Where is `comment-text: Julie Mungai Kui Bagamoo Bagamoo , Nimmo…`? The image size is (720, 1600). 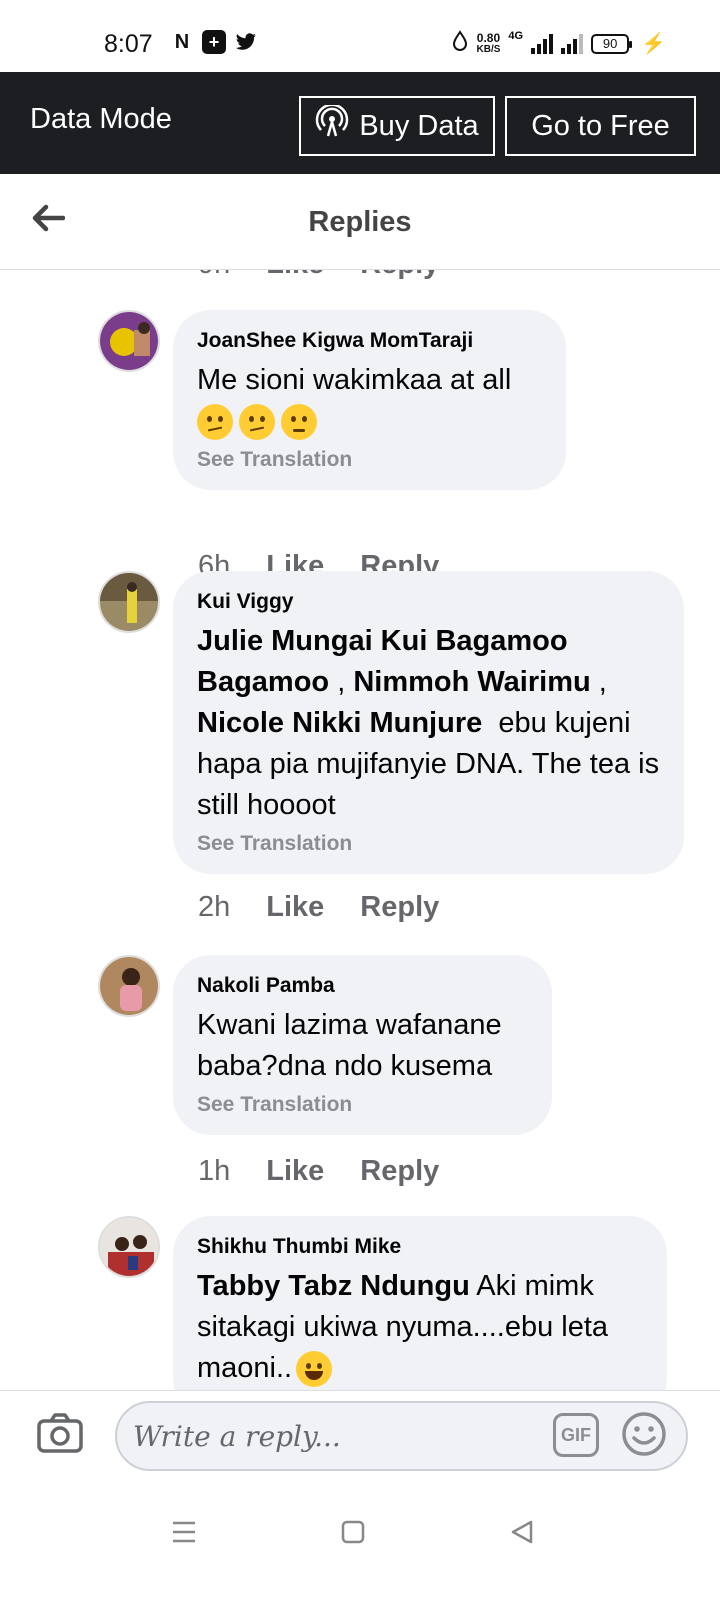 comment-text: Julie Mungai Kui Bagamoo Bagamoo , Nimmo… is located at coordinates (428, 723).